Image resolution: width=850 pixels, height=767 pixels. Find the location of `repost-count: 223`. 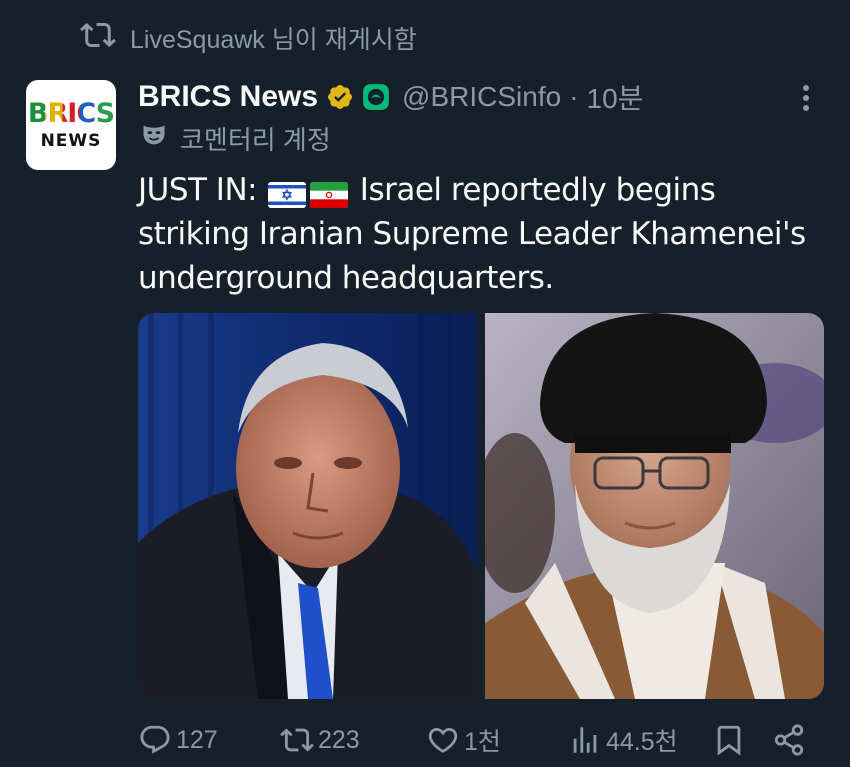

repost-count: 223 is located at coordinates (339, 739).